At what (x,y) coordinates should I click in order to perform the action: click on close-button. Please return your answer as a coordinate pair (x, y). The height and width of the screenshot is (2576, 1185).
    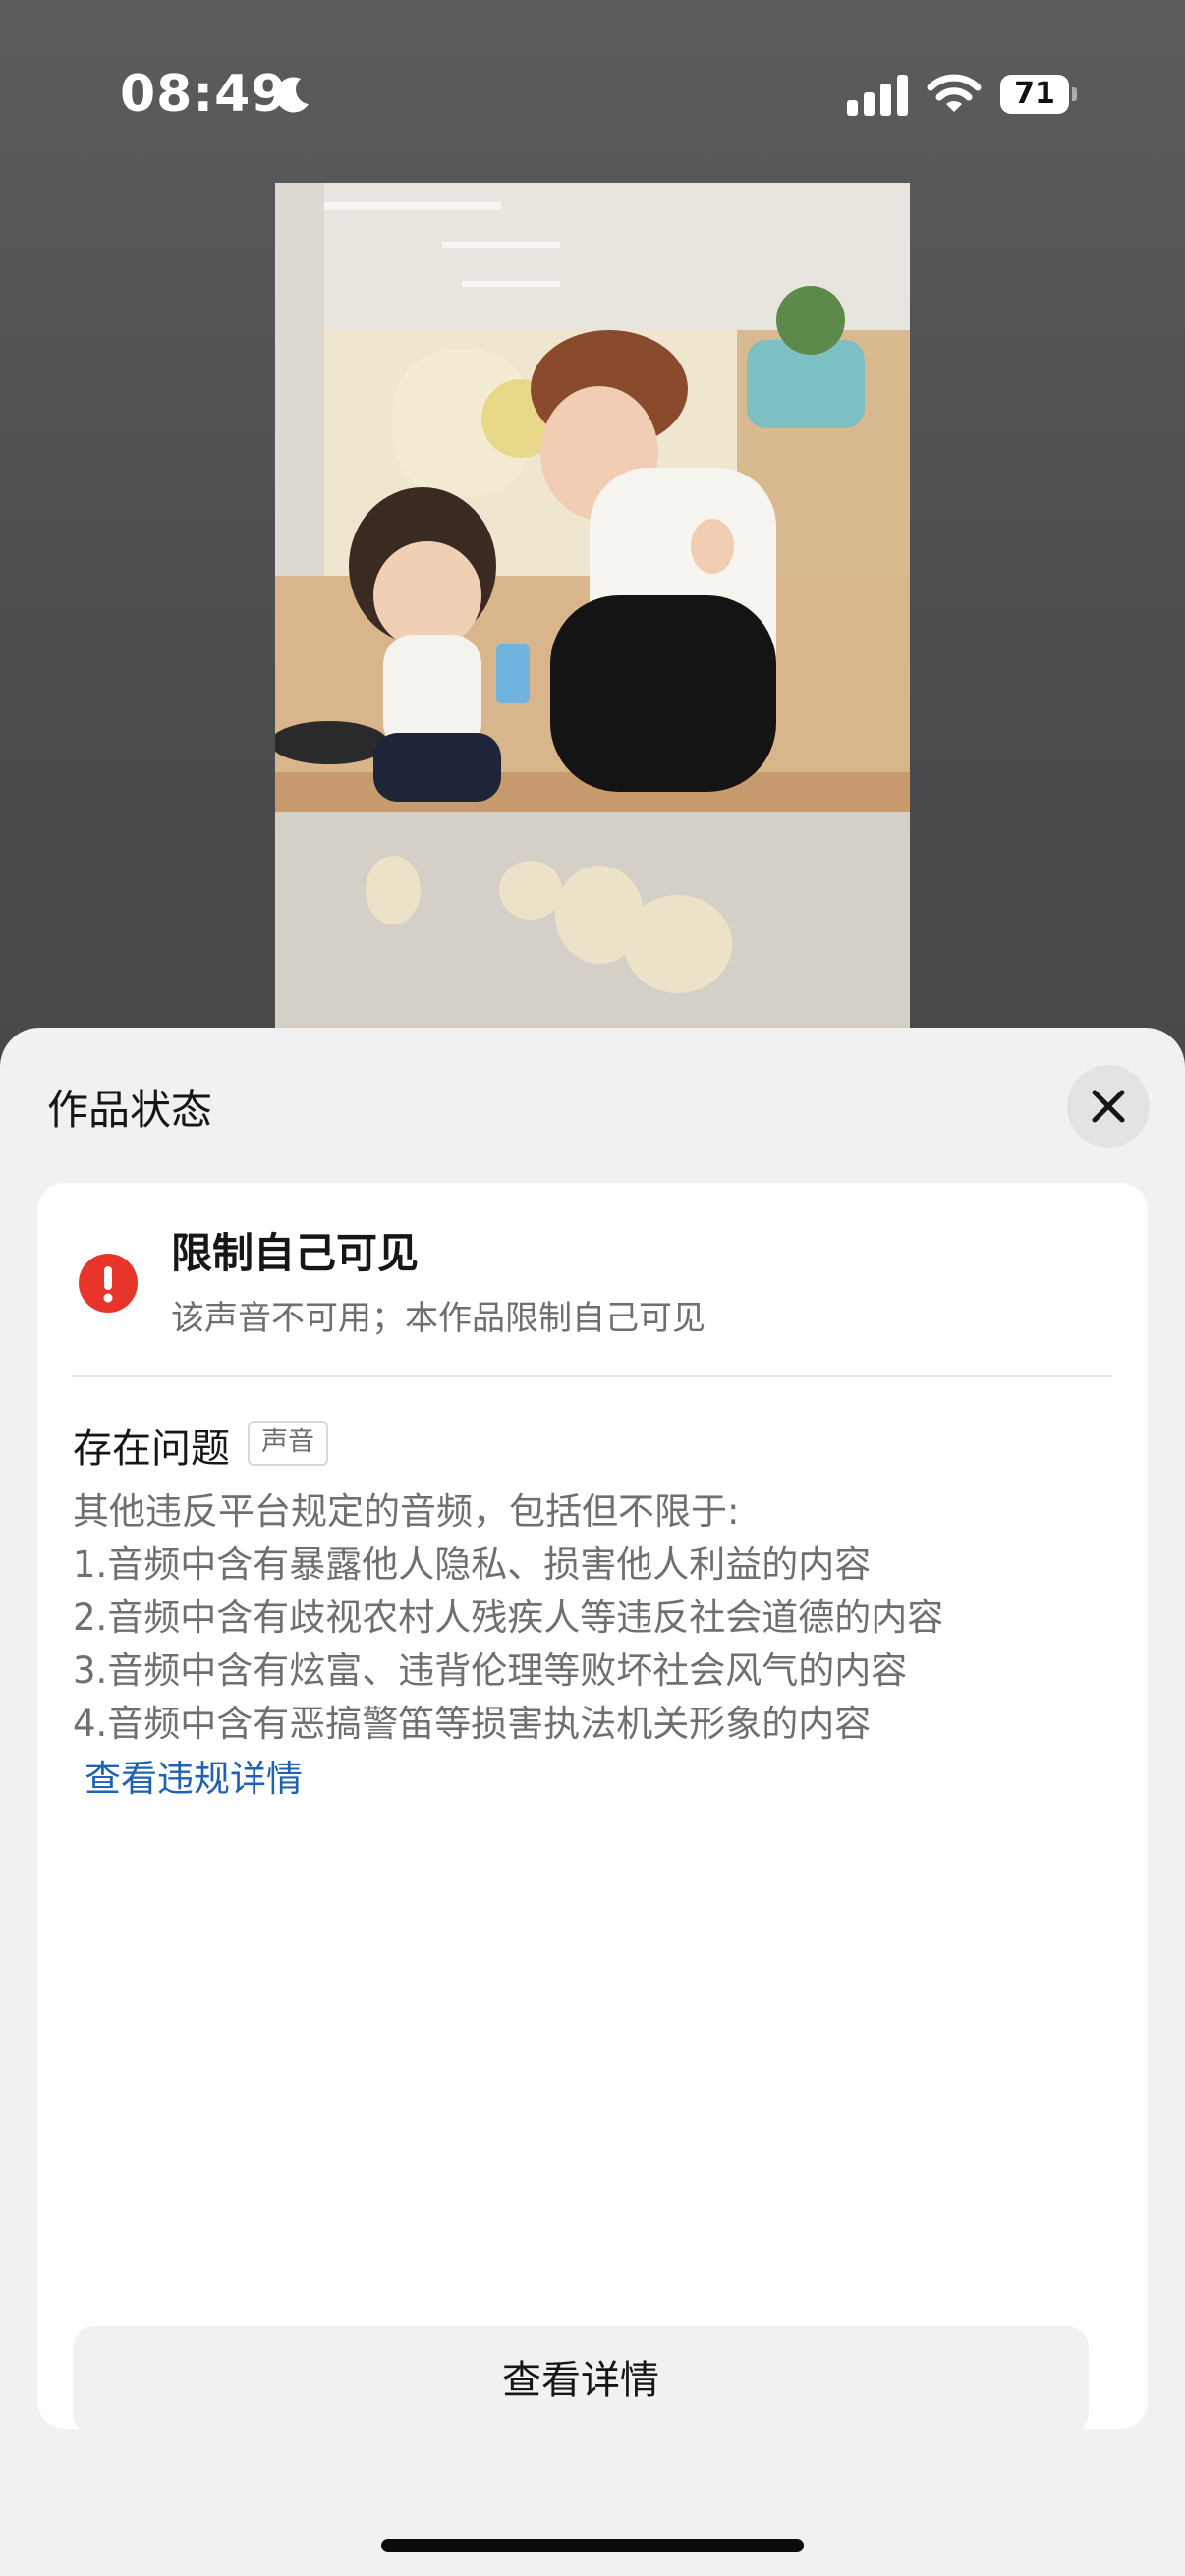
    Looking at the image, I should click on (1108, 1106).